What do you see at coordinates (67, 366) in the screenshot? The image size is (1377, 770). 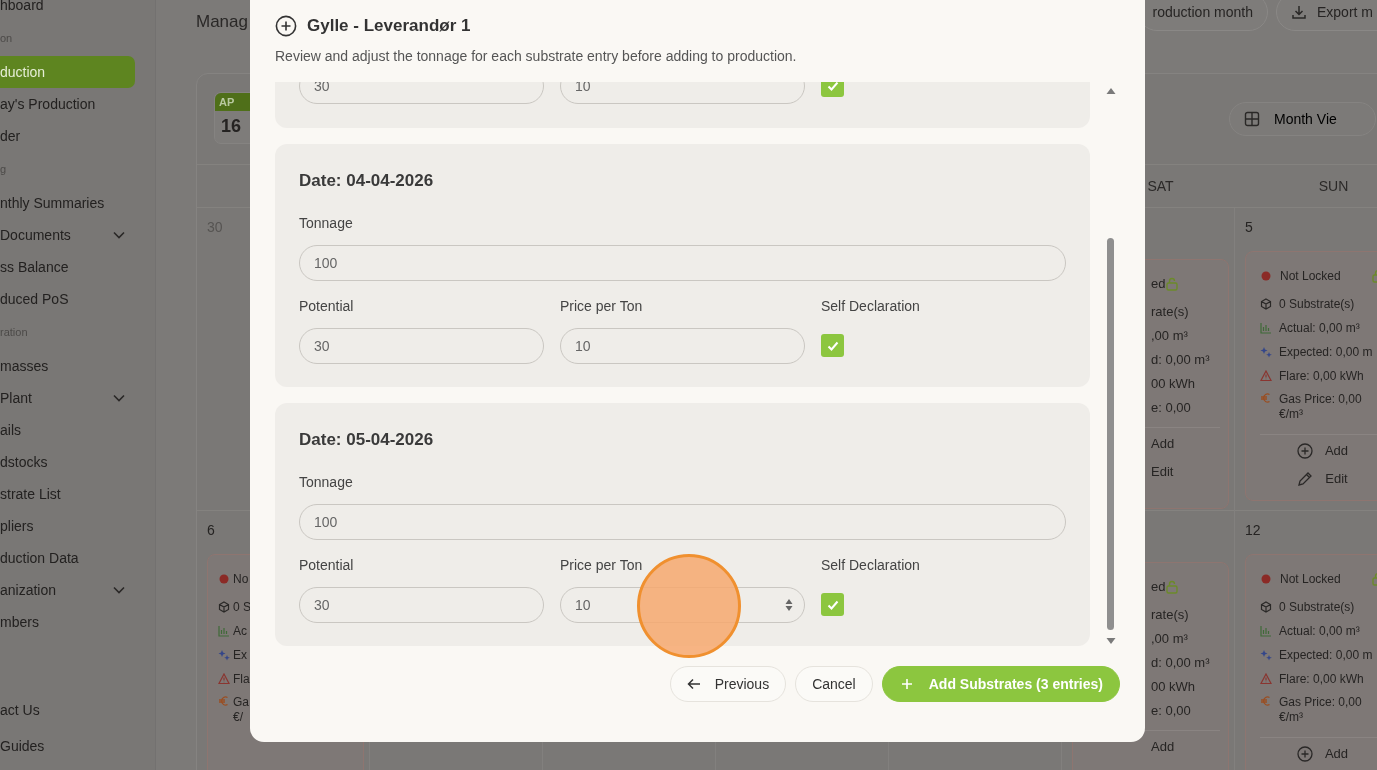 I see `sidebar-item: masses` at bounding box center [67, 366].